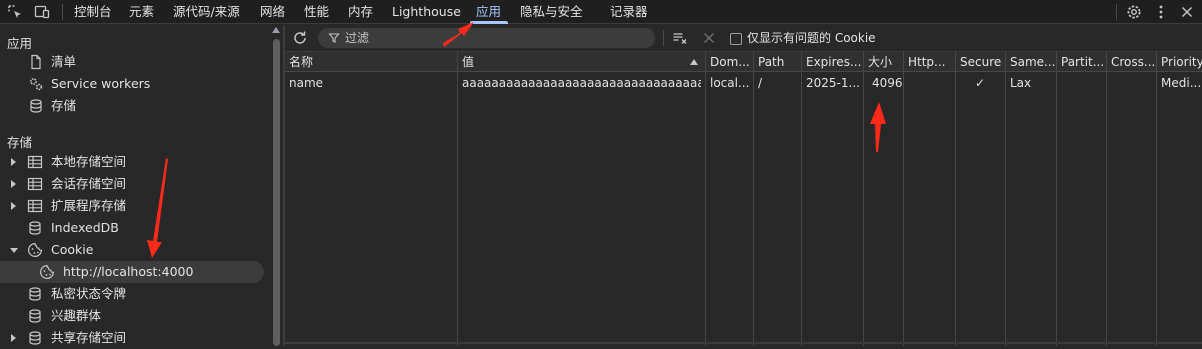 This screenshot has height=349, width=1202. What do you see at coordinates (1161, 12) in the screenshot?
I see `more-options-icon` at bounding box center [1161, 12].